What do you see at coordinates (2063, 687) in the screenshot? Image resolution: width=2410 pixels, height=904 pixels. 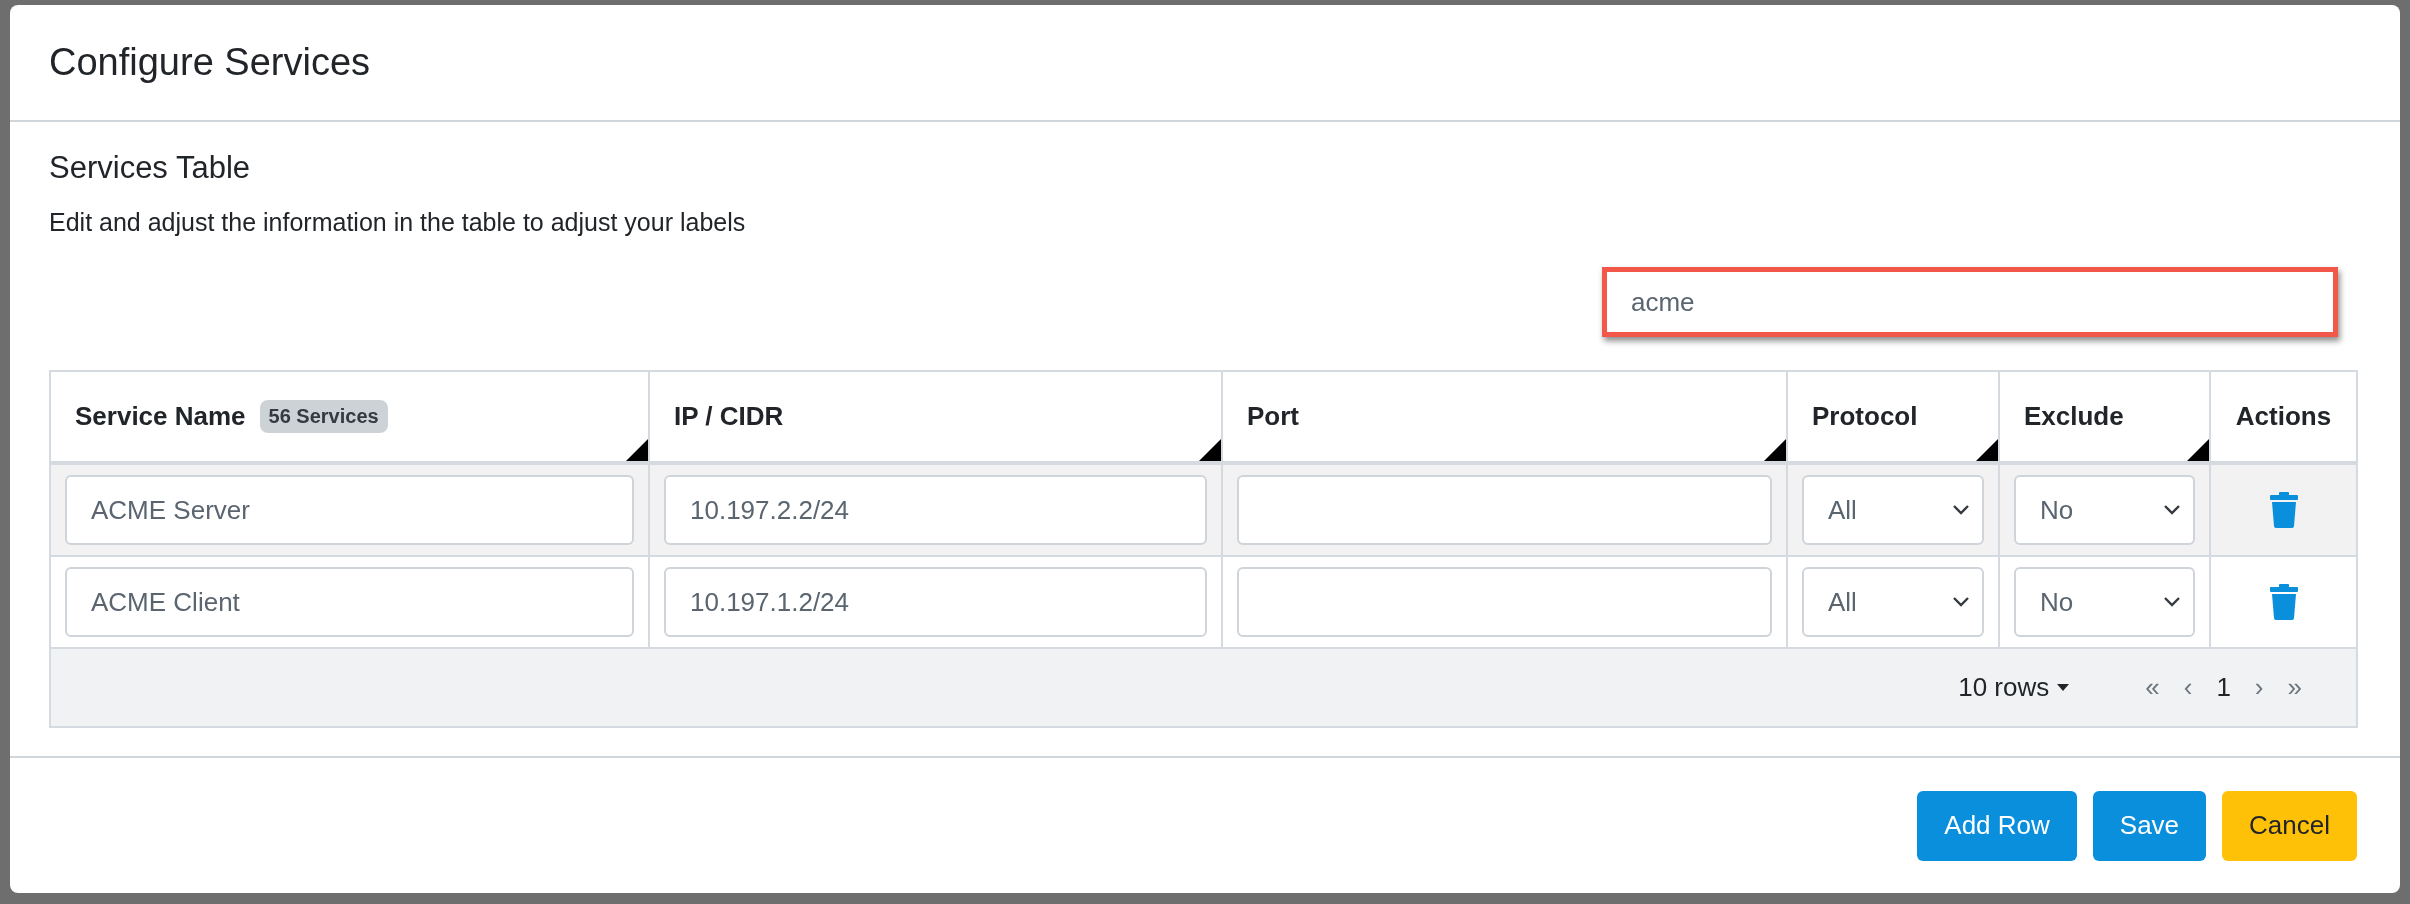 I see `caret-down-icon` at bounding box center [2063, 687].